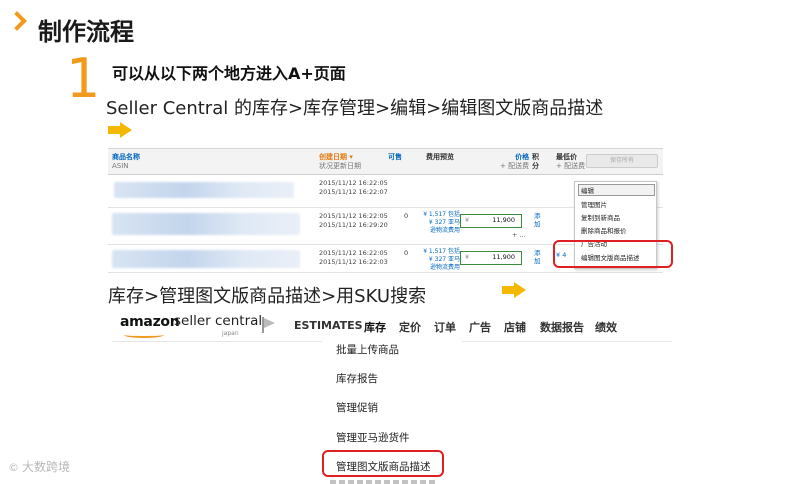 Image resolution: width=808 pixels, height=484 pixels. What do you see at coordinates (353, 187) in the screenshot?
I see `row-dates: 2015/11/12 16:22:05 2015/11/12 16:22:07` at bounding box center [353, 187].